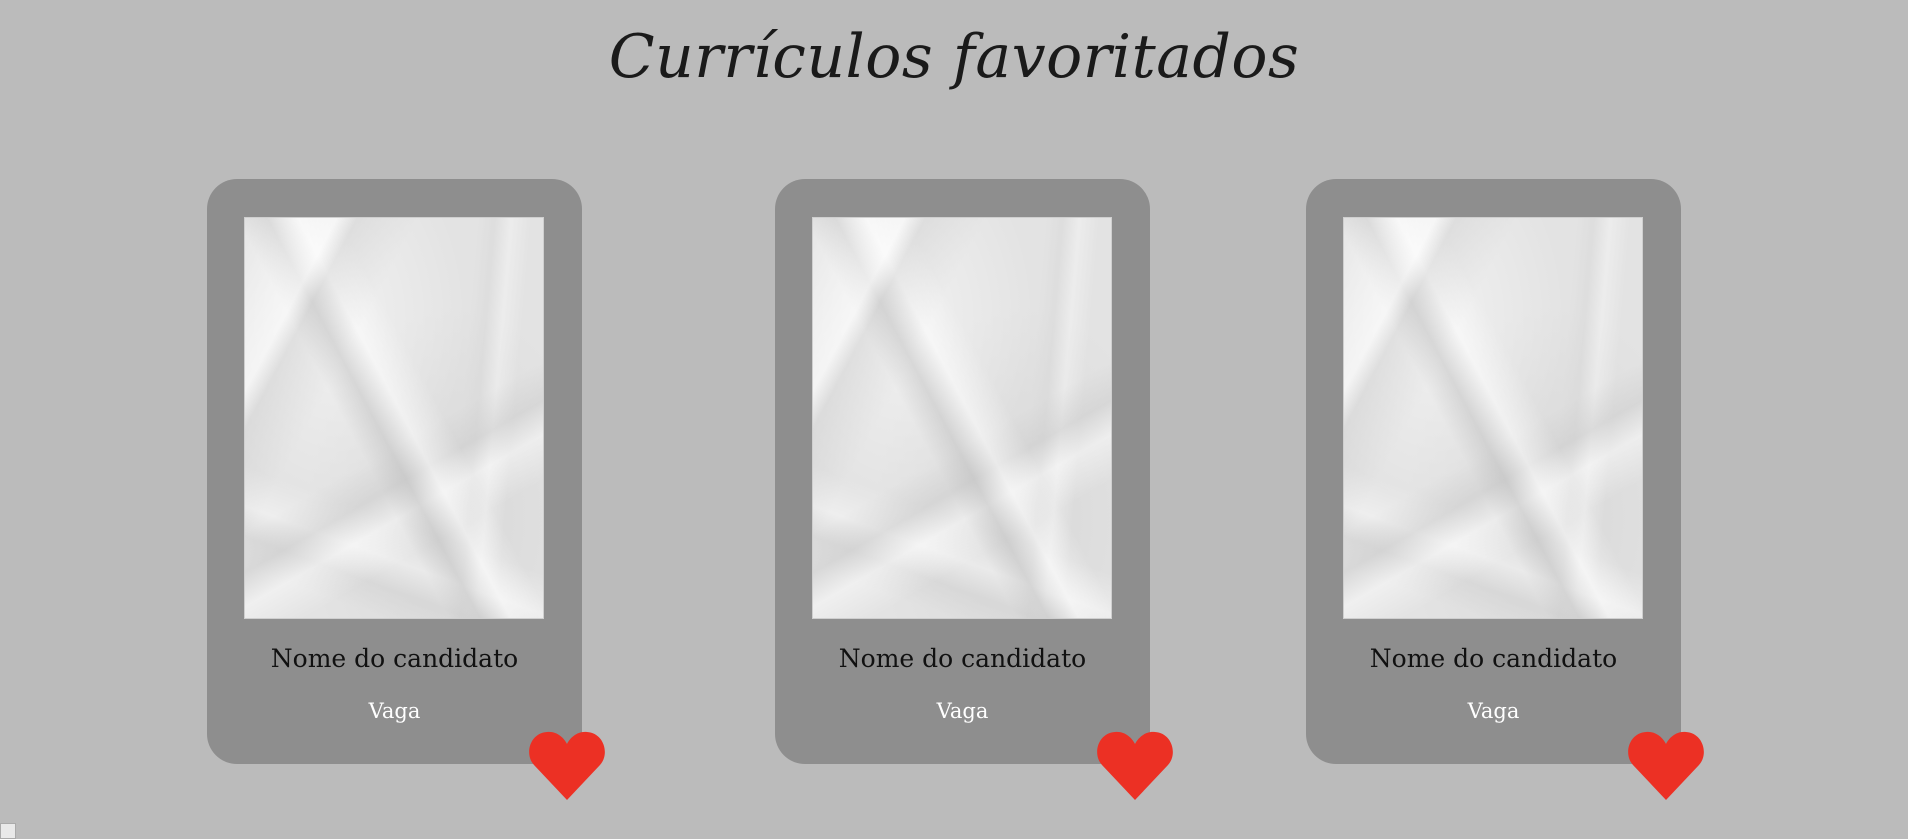 The height and width of the screenshot is (839, 1908). Describe the element at coordinates (8, 831) in the screenshot. I see `corner-widget` at that location.